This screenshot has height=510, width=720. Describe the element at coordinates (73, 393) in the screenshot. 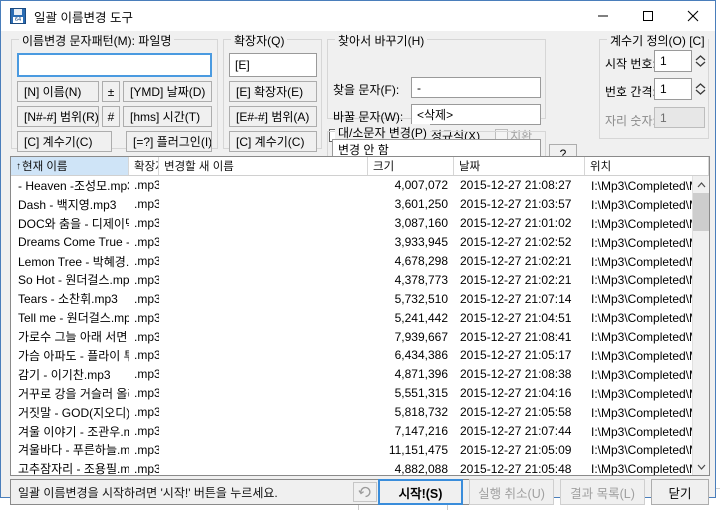

I see `cell-name: 거꾸로 강을 거슬러 올라가..` at that location.